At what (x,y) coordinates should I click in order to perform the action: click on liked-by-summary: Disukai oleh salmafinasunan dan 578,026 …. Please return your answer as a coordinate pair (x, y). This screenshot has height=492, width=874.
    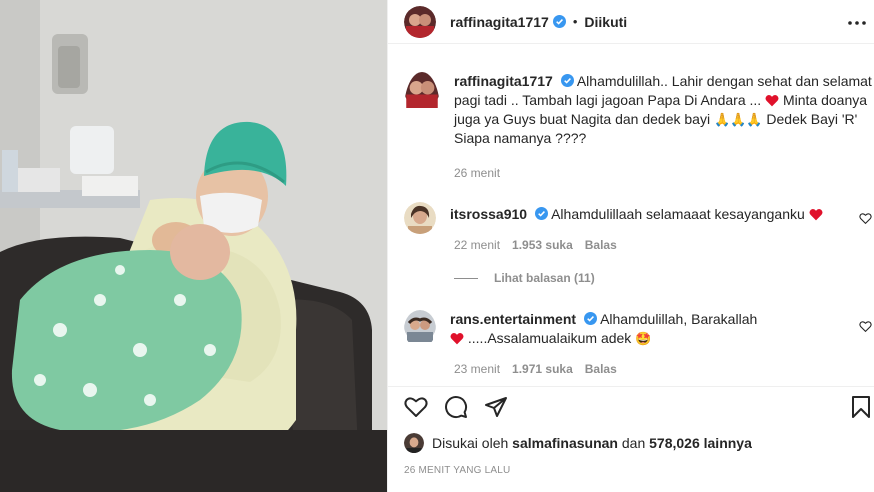
    Looking at the image, I should click on (578, 443).